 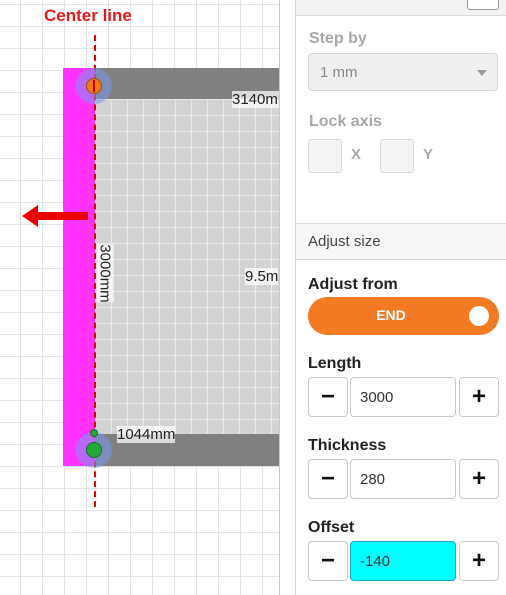 What do you see at coordinates (335, 363) in the screenshot?
I see `length-label: Length` at bounding box center [335, 363].